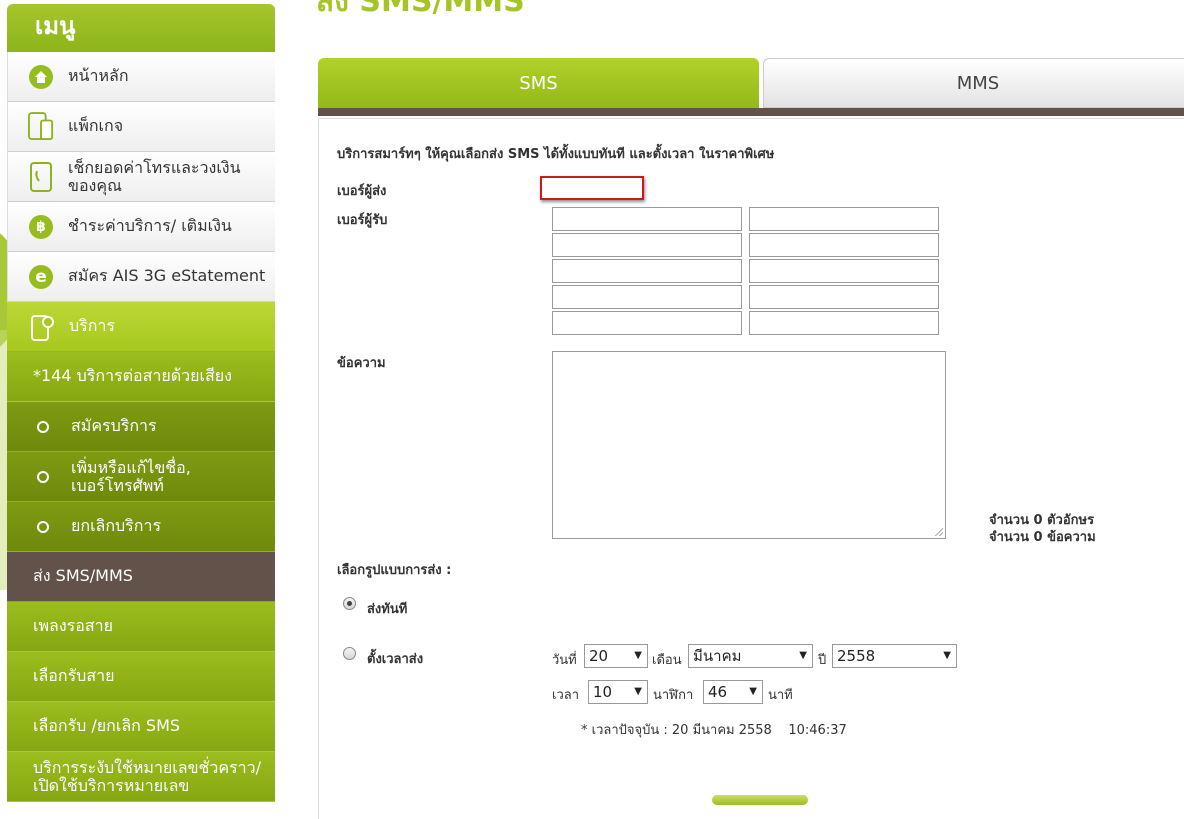 This screenshot has height=819, width=1184. Describe the element at coordinates (1009, 537) in the screenshot. I see `count-prefix: จำนวน` at that location.